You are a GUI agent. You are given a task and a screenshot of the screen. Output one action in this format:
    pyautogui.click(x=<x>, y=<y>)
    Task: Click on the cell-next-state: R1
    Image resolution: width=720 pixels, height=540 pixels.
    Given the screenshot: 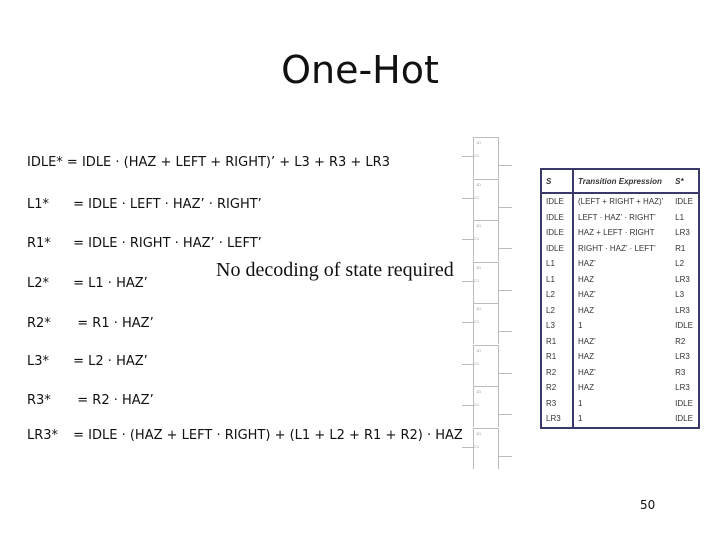 What is the action you would take?
    pyautogui.click(x=680, y=248)
    